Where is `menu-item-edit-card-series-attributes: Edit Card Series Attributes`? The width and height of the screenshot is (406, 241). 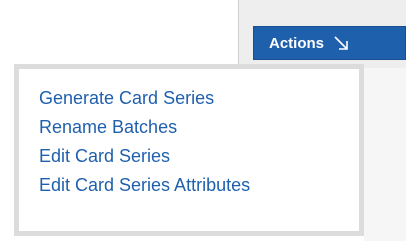 menu-item-edit-card-series-attributes: Edit Card Series Attributes is located at coordinates (199, 185).